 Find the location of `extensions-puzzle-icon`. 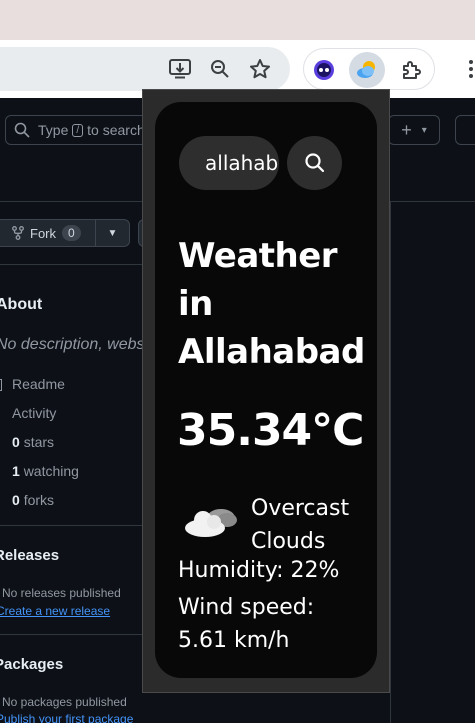

extensions-puzzle-icon is located at coordinates (412, 70).